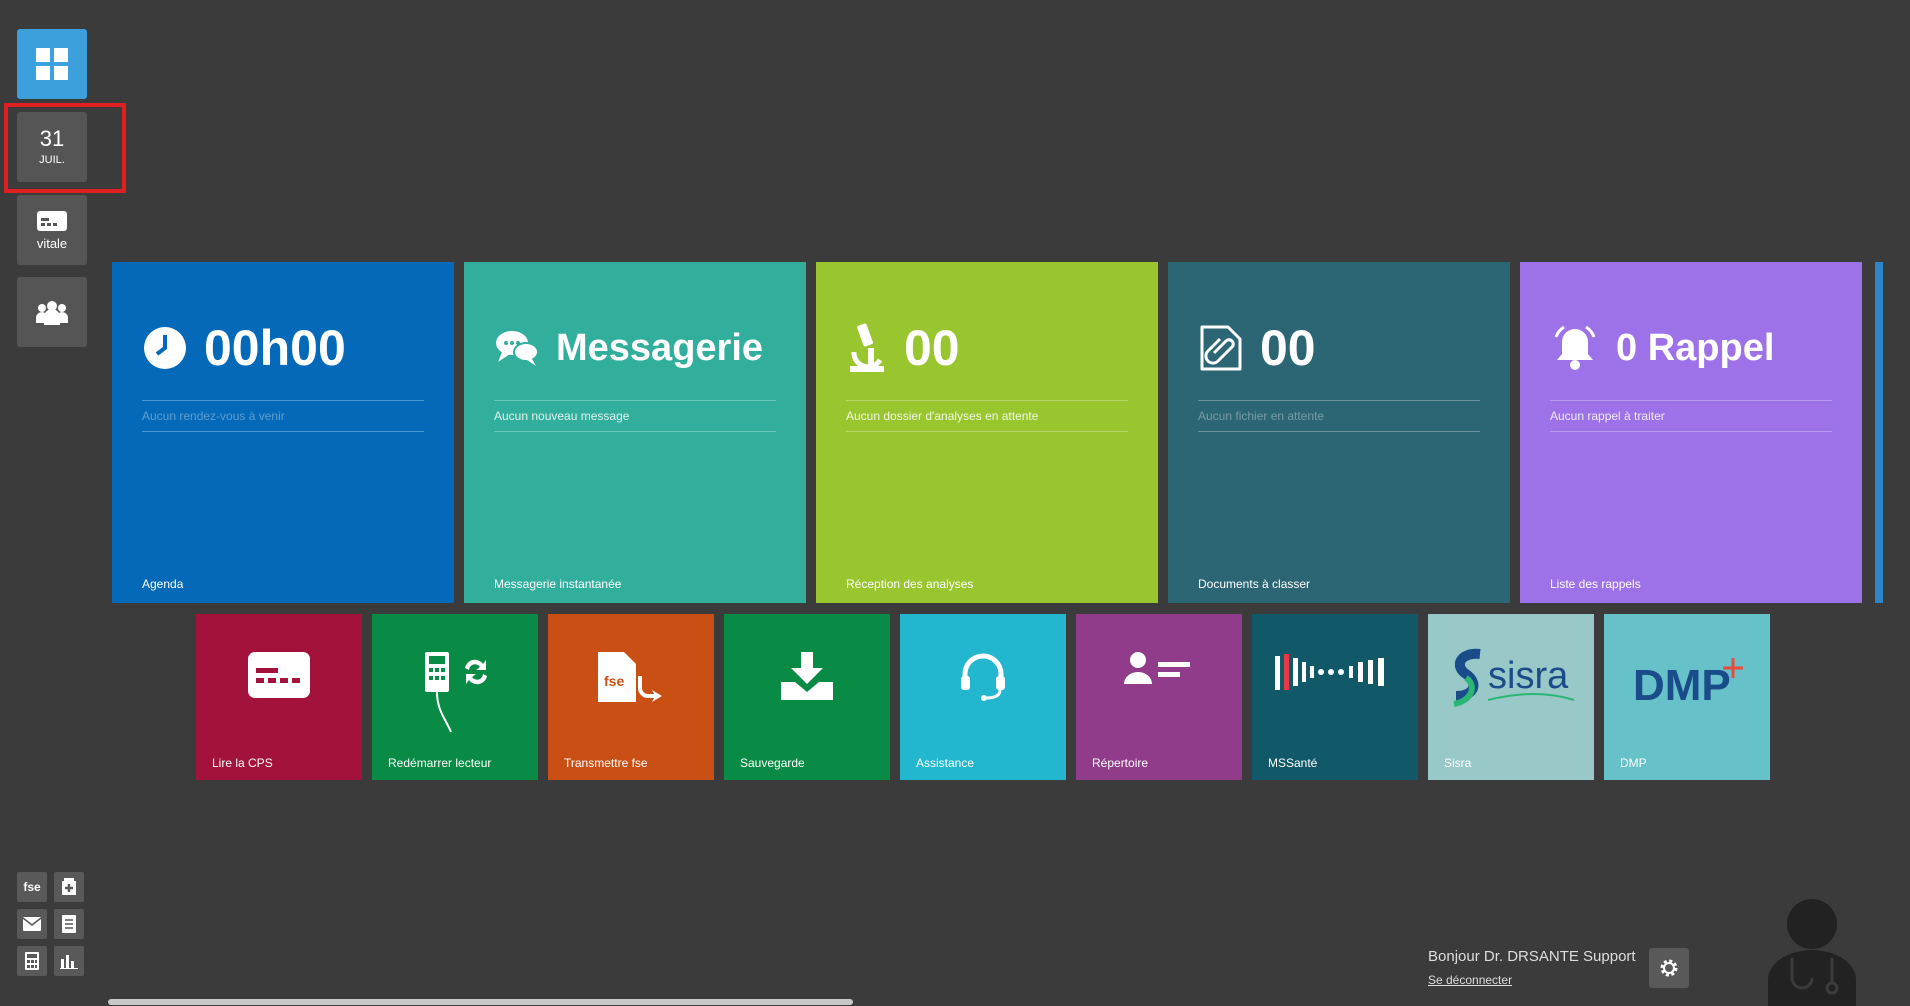 This screenshot has width=1910, height=1006. I want to click on chat-icon, so click(517, 348).